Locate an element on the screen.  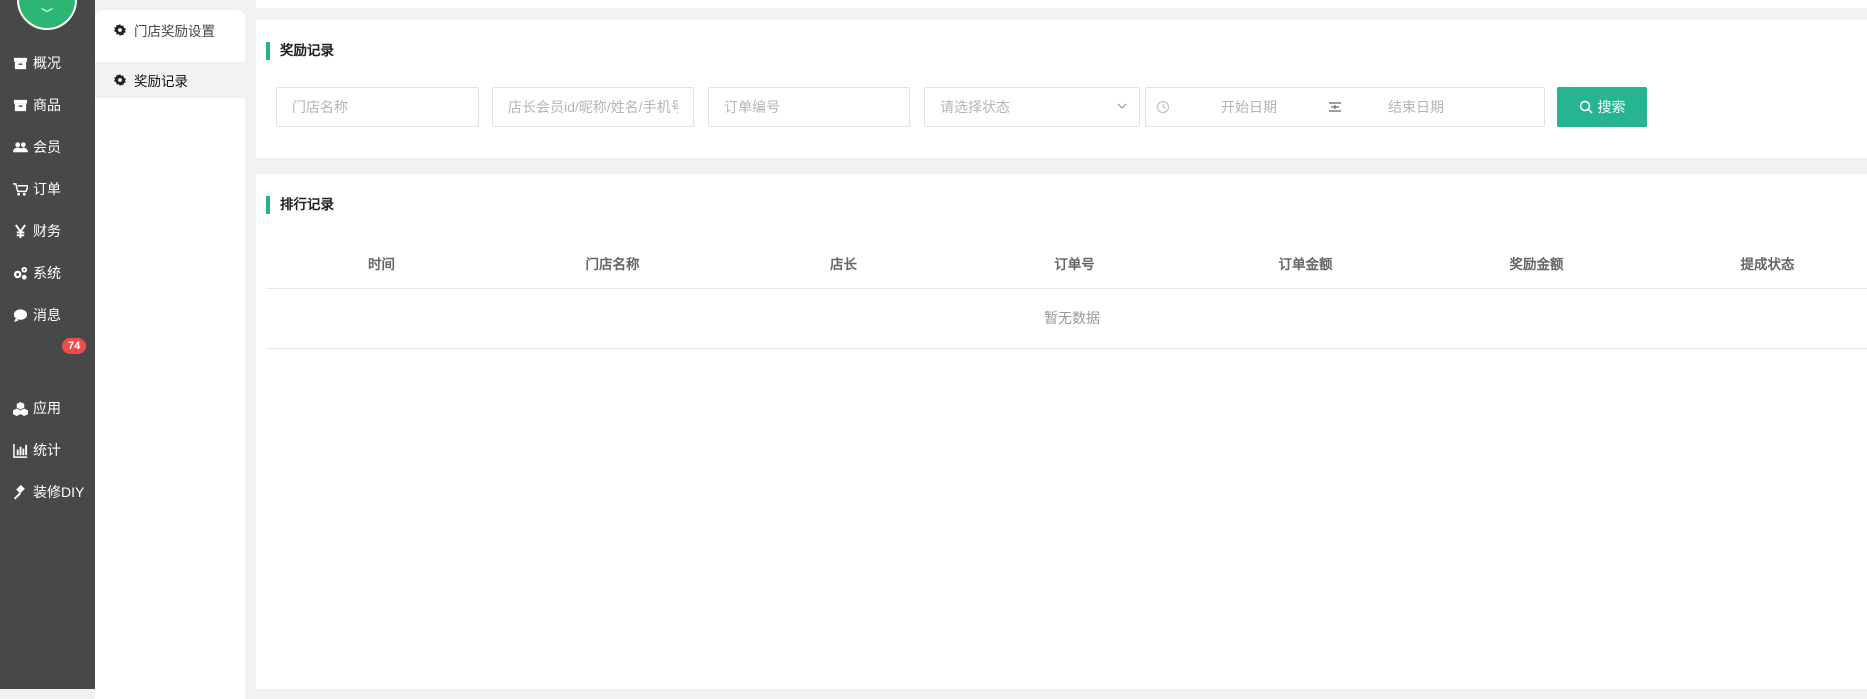
table-row: 暂无数据 is located at coordinates (1066, 319).